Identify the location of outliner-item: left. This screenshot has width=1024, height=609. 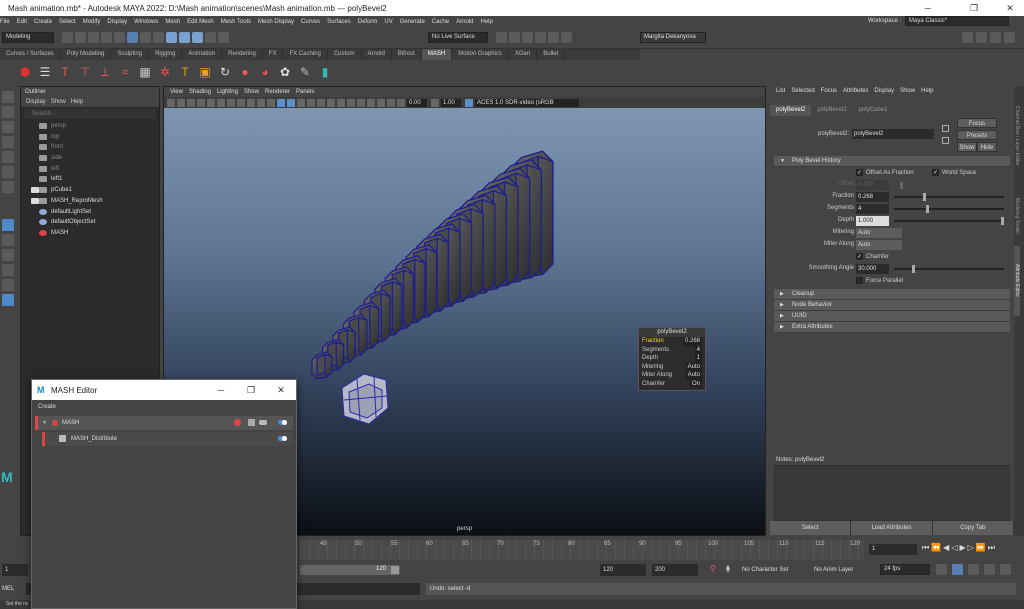
(90, 169).